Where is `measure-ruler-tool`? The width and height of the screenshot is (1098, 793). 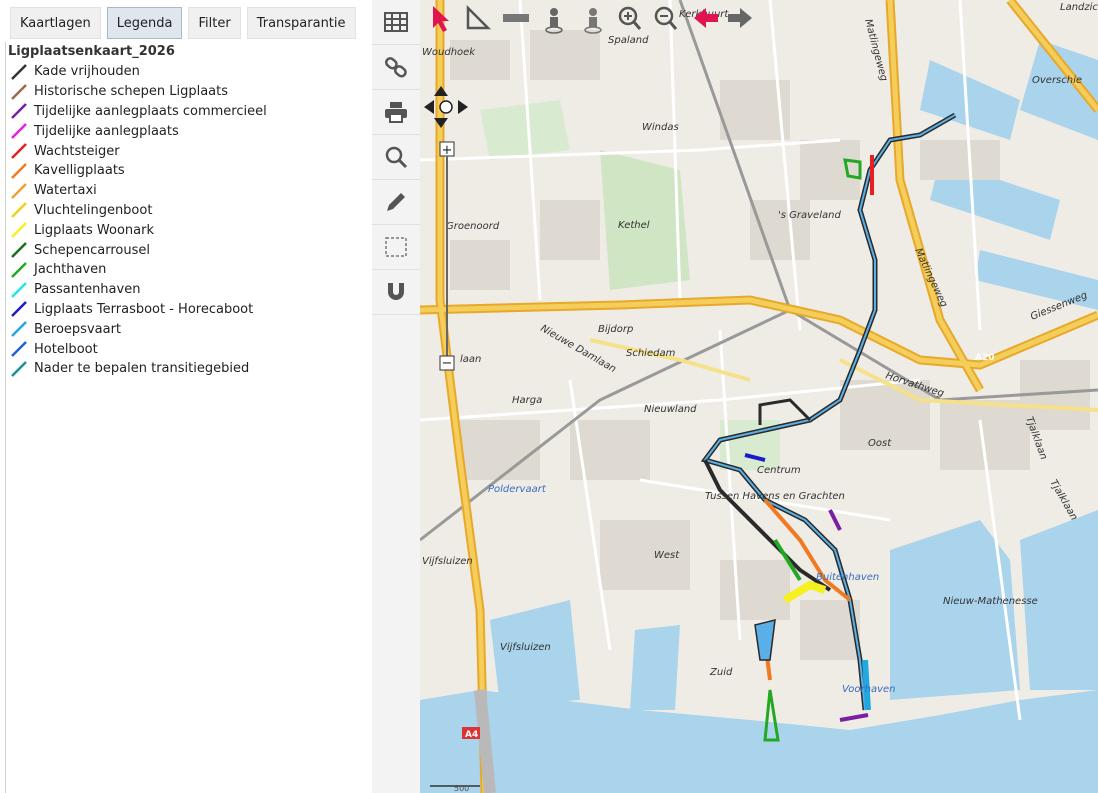
measure-ruler-tool is located at coordinates (516, 18).